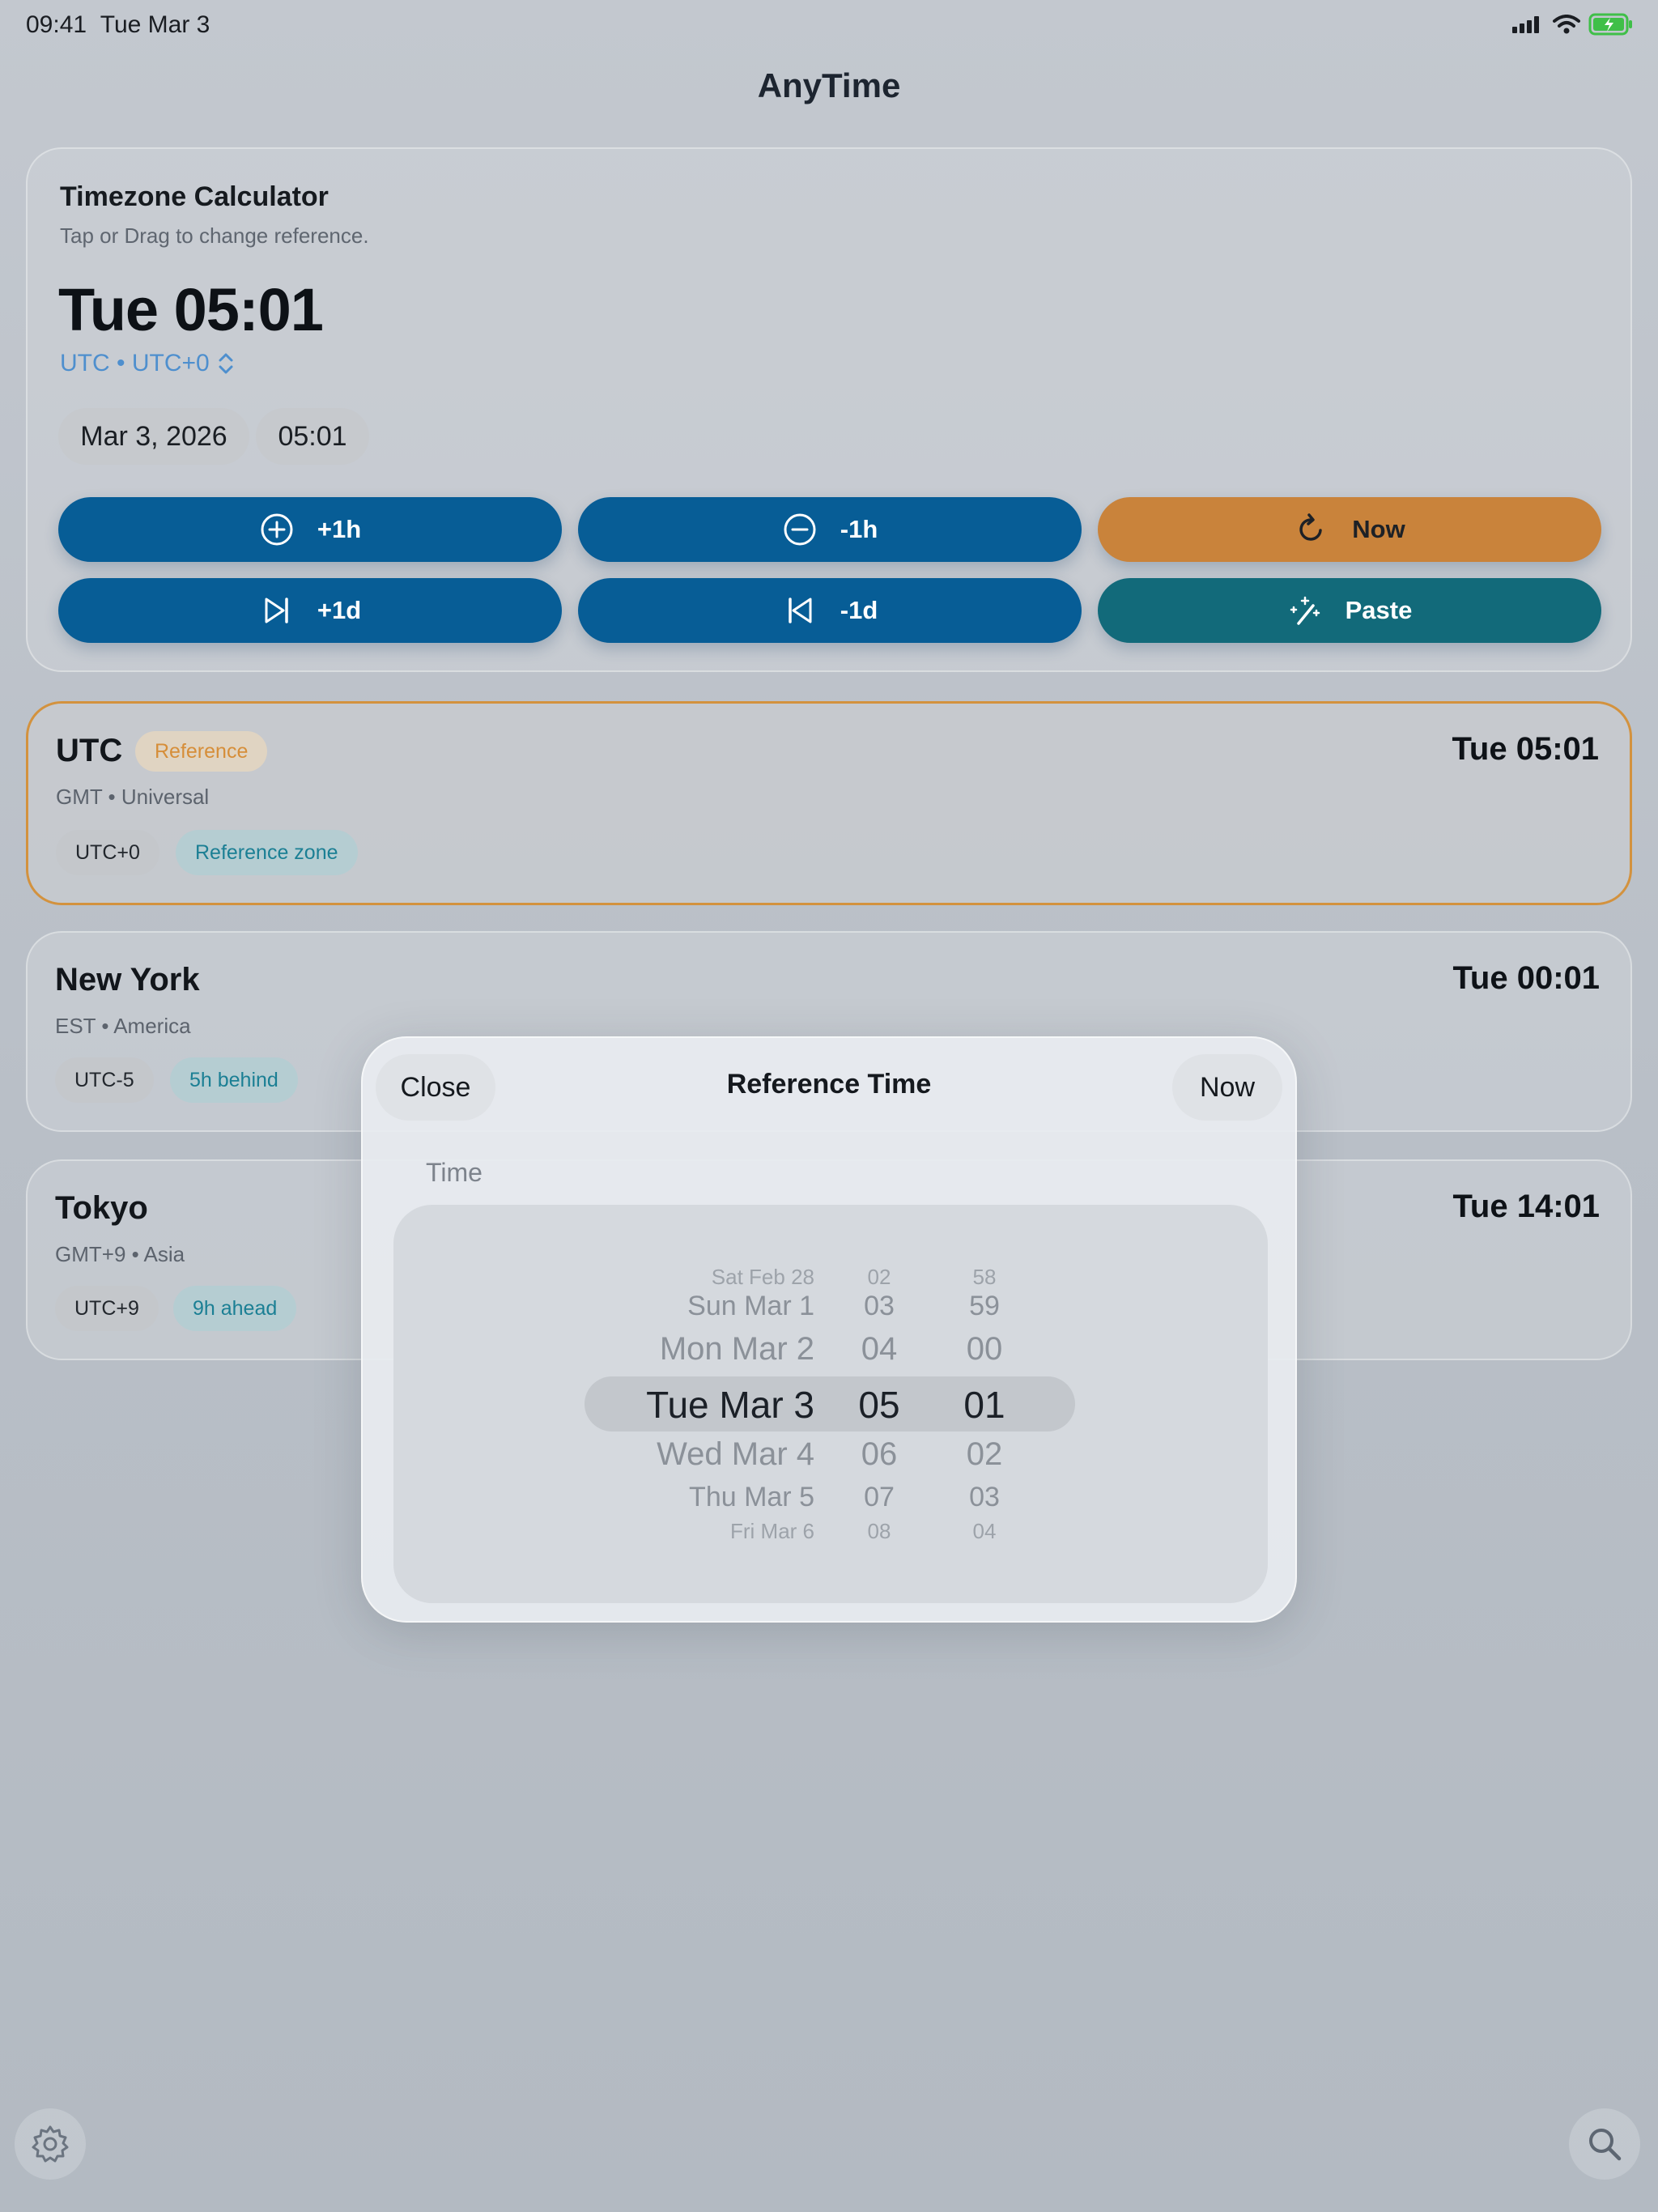 This screenshot has width=1658, height=2212. Describe the element at coordinates (153, 437) in the screenshot. I see `date-picker-pill: Mar 3, 2026` at that location.